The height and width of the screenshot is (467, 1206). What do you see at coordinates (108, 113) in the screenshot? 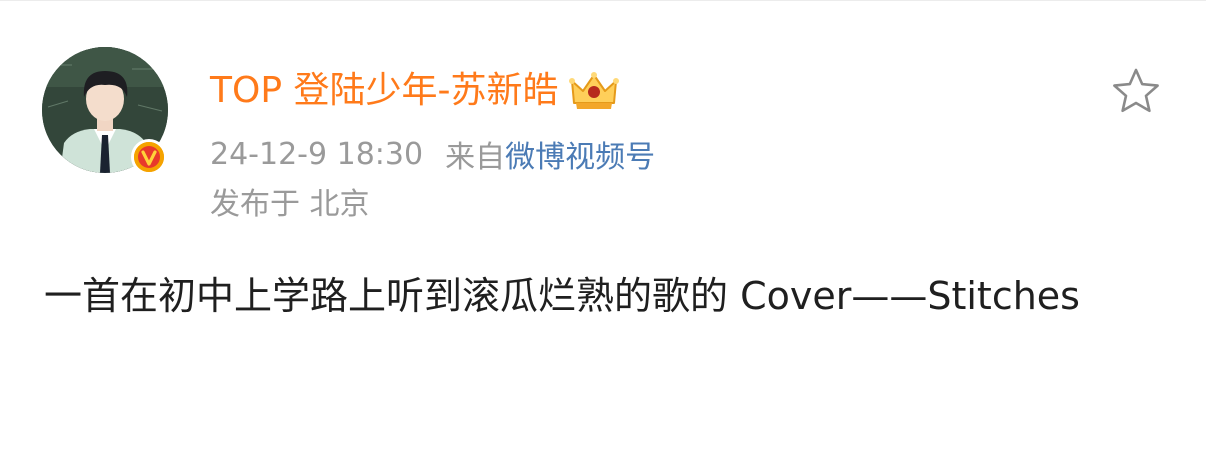
I see `avatar` at bounding box center [108, 113].